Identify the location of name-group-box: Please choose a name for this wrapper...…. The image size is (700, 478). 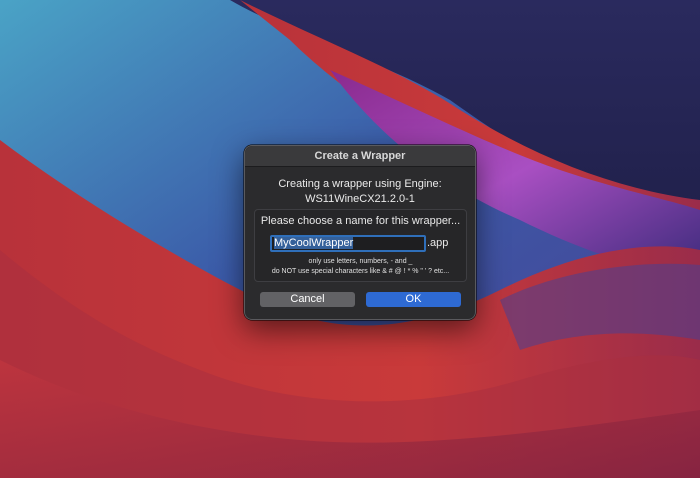
(360, 245).